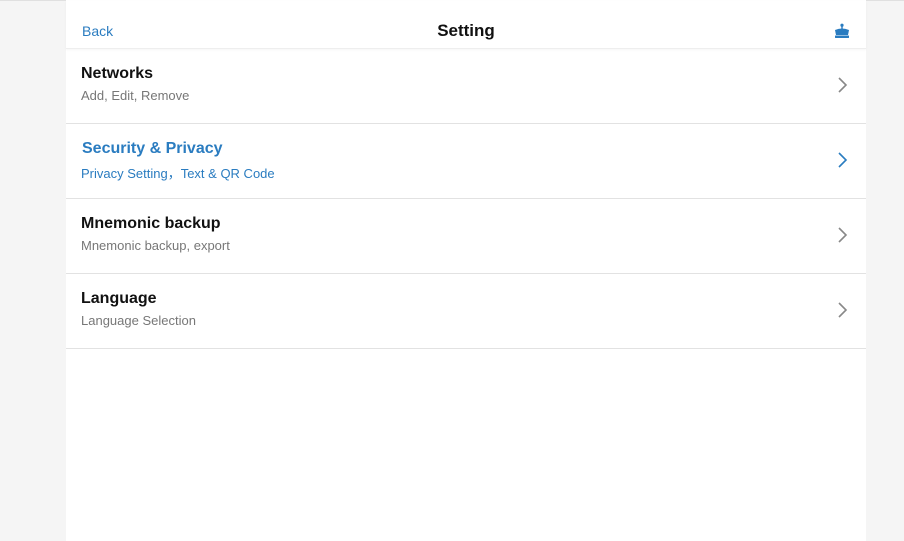 Image resolution: width=904 pixels, height=541 pixels. What do you see at coordinates (152, 148) in the screenshot?
I see `settings-item-label: Security & Privacy` at bounding box center [152, 148].